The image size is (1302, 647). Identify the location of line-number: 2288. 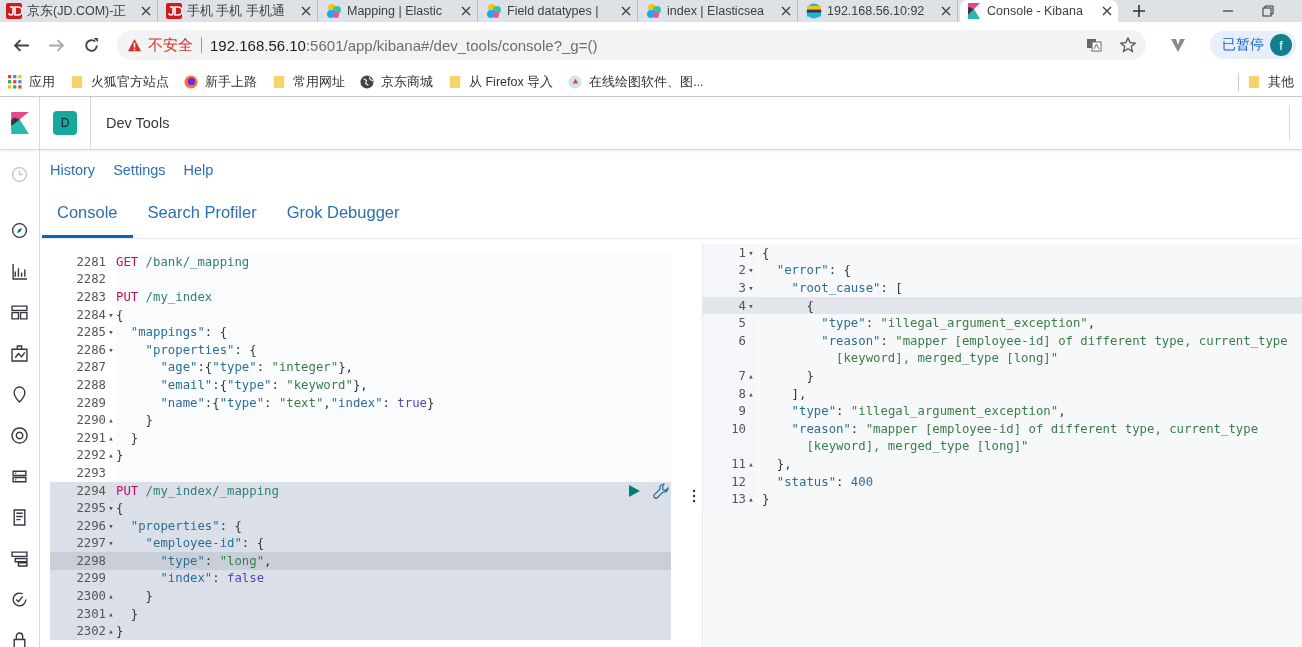
(90, 384).